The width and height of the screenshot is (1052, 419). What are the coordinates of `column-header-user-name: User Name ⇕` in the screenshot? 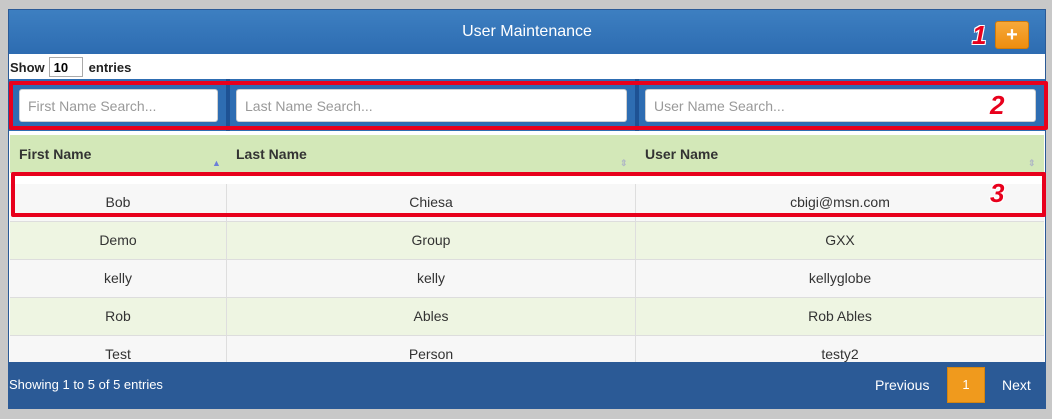 It's located at (840, 154).